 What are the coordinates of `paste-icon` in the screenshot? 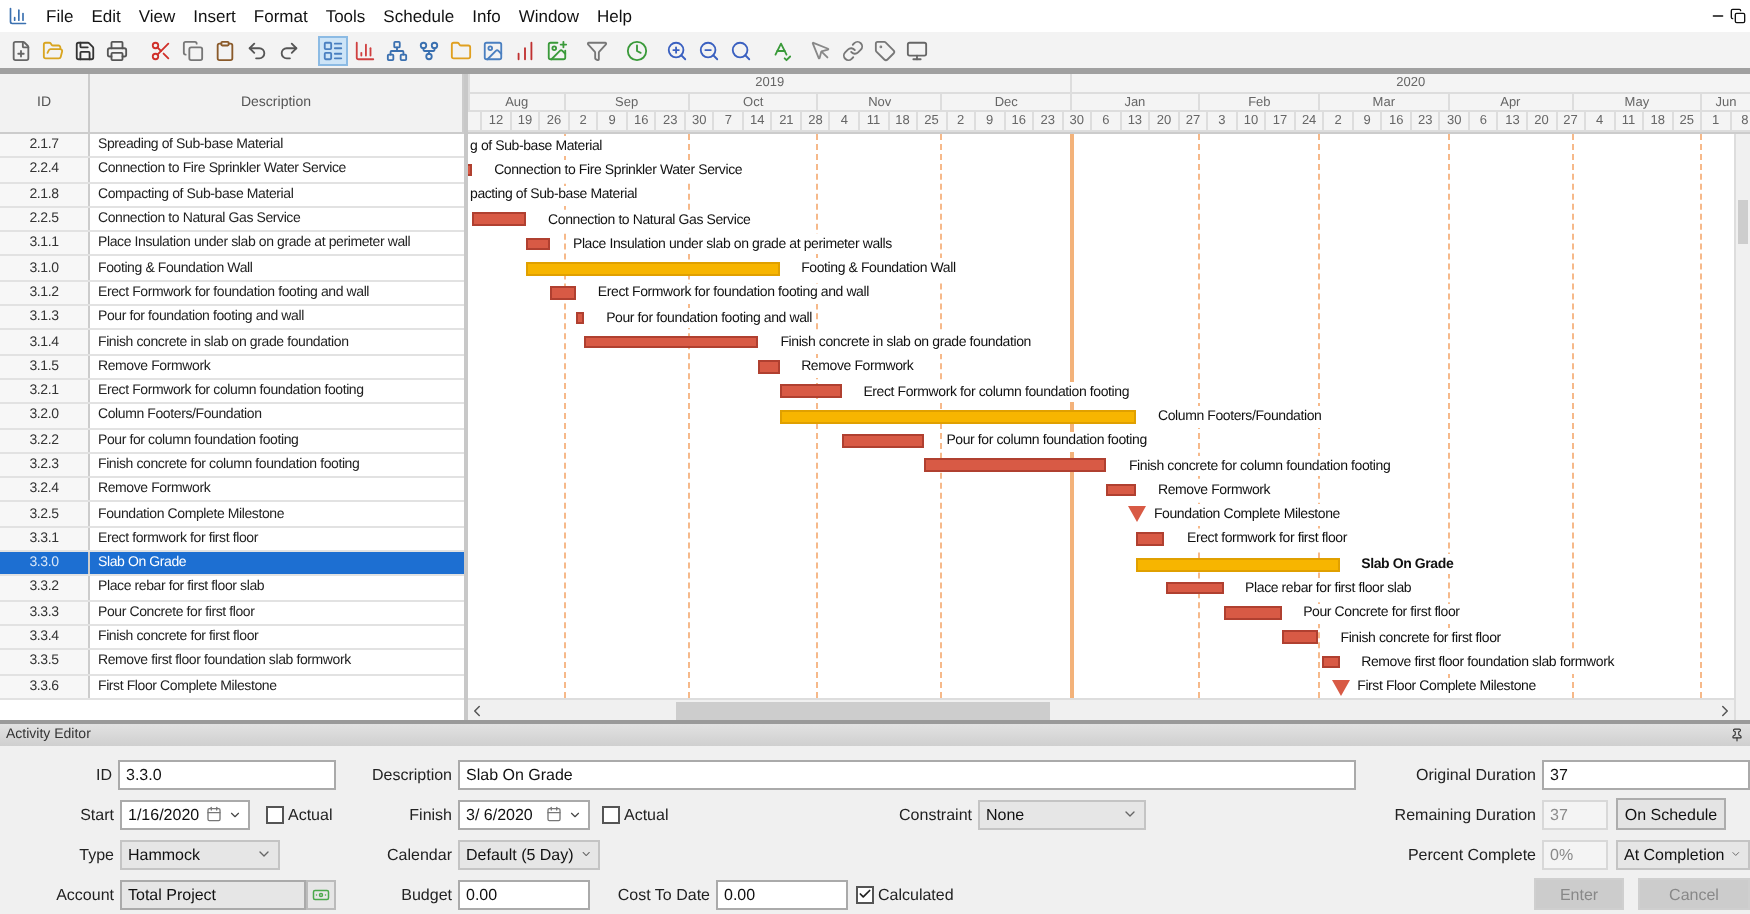 It's located at (225, 50).